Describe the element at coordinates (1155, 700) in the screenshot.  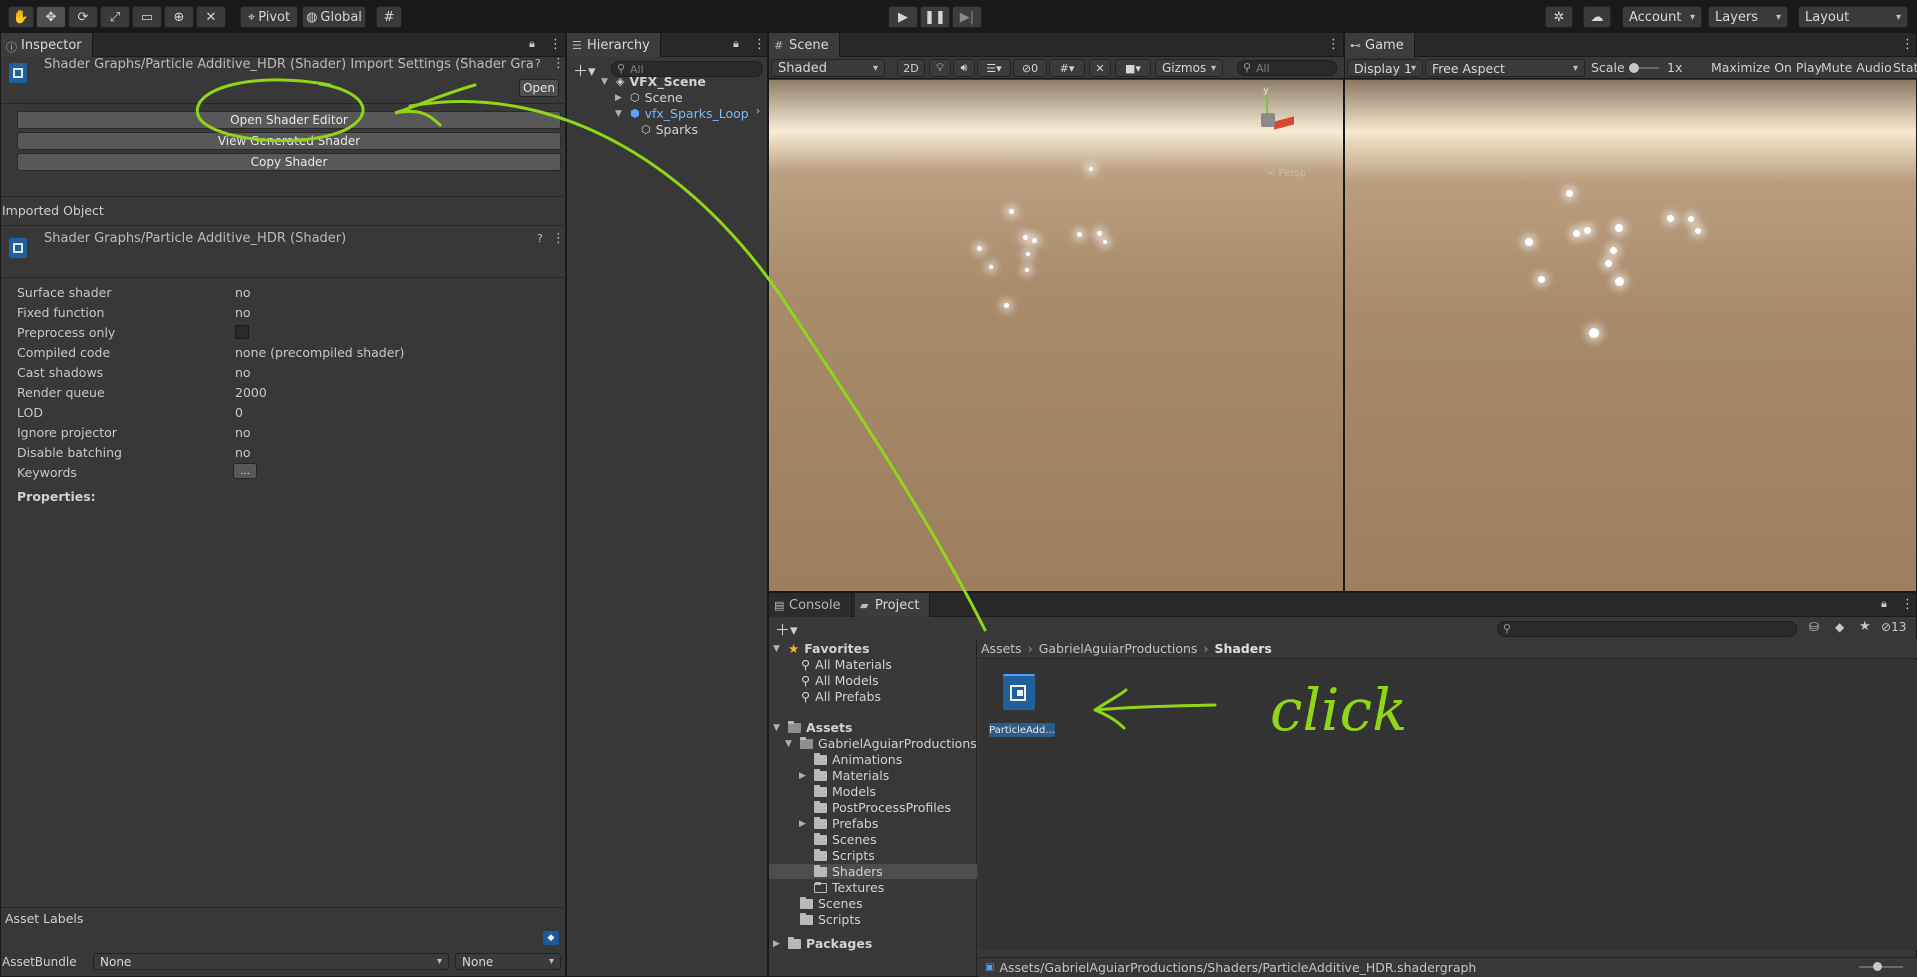
I see `click-arrow` at that location.